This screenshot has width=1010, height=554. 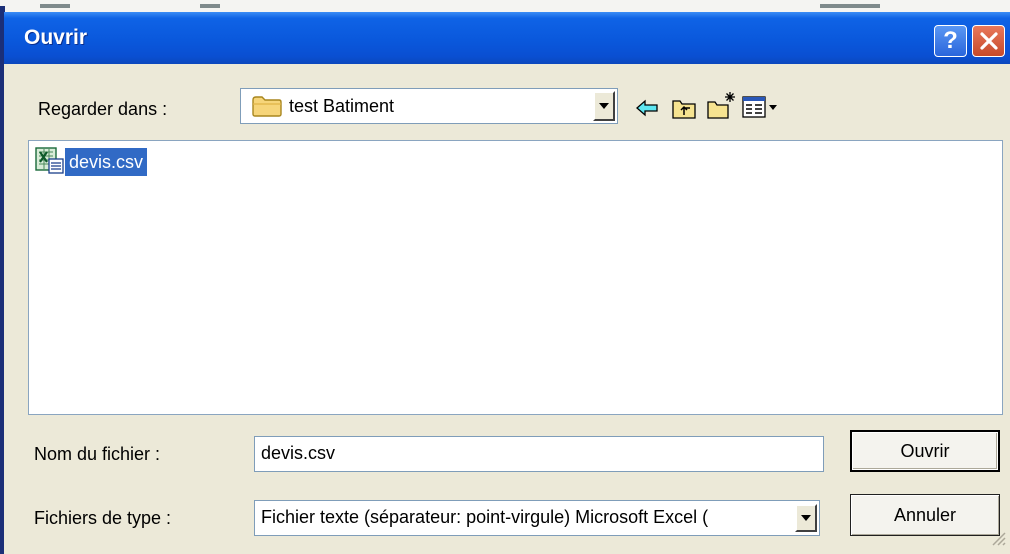 What do you see at coordinates (106, 162) in the screenshot?
I see `file-name: devis.csv` at bounding box center [106, 162].